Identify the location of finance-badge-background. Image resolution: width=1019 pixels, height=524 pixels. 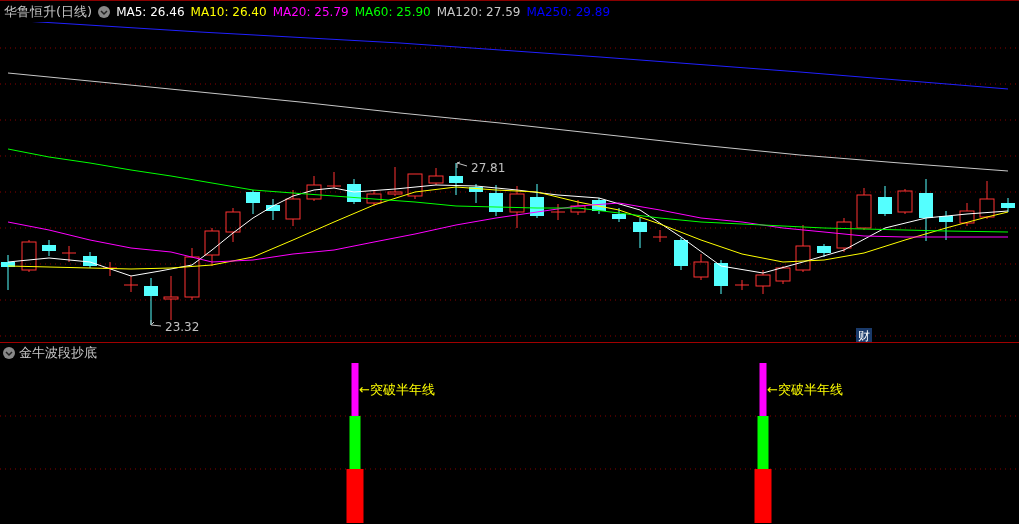
(864, 335).